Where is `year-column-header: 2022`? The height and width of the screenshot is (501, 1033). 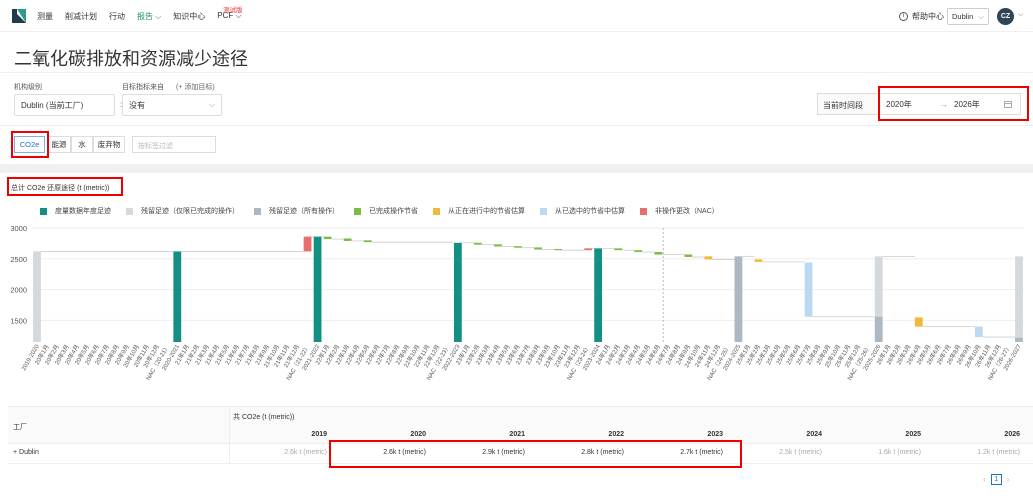
year-column-header: 2022 is located at coordinates (616, 434).